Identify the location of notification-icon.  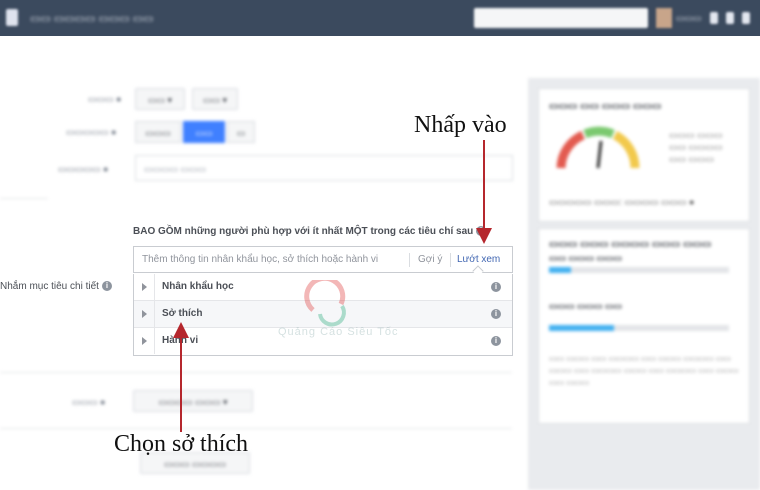
(714, 18).